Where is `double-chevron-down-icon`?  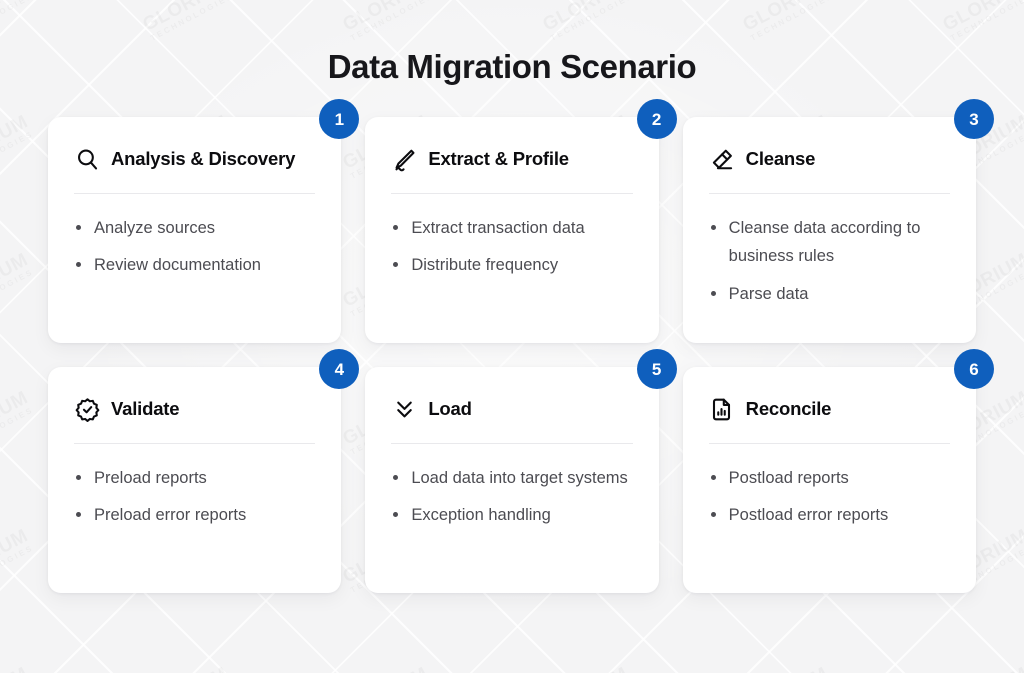
double-chevron-down-icon is located at coordinates (404, 409).